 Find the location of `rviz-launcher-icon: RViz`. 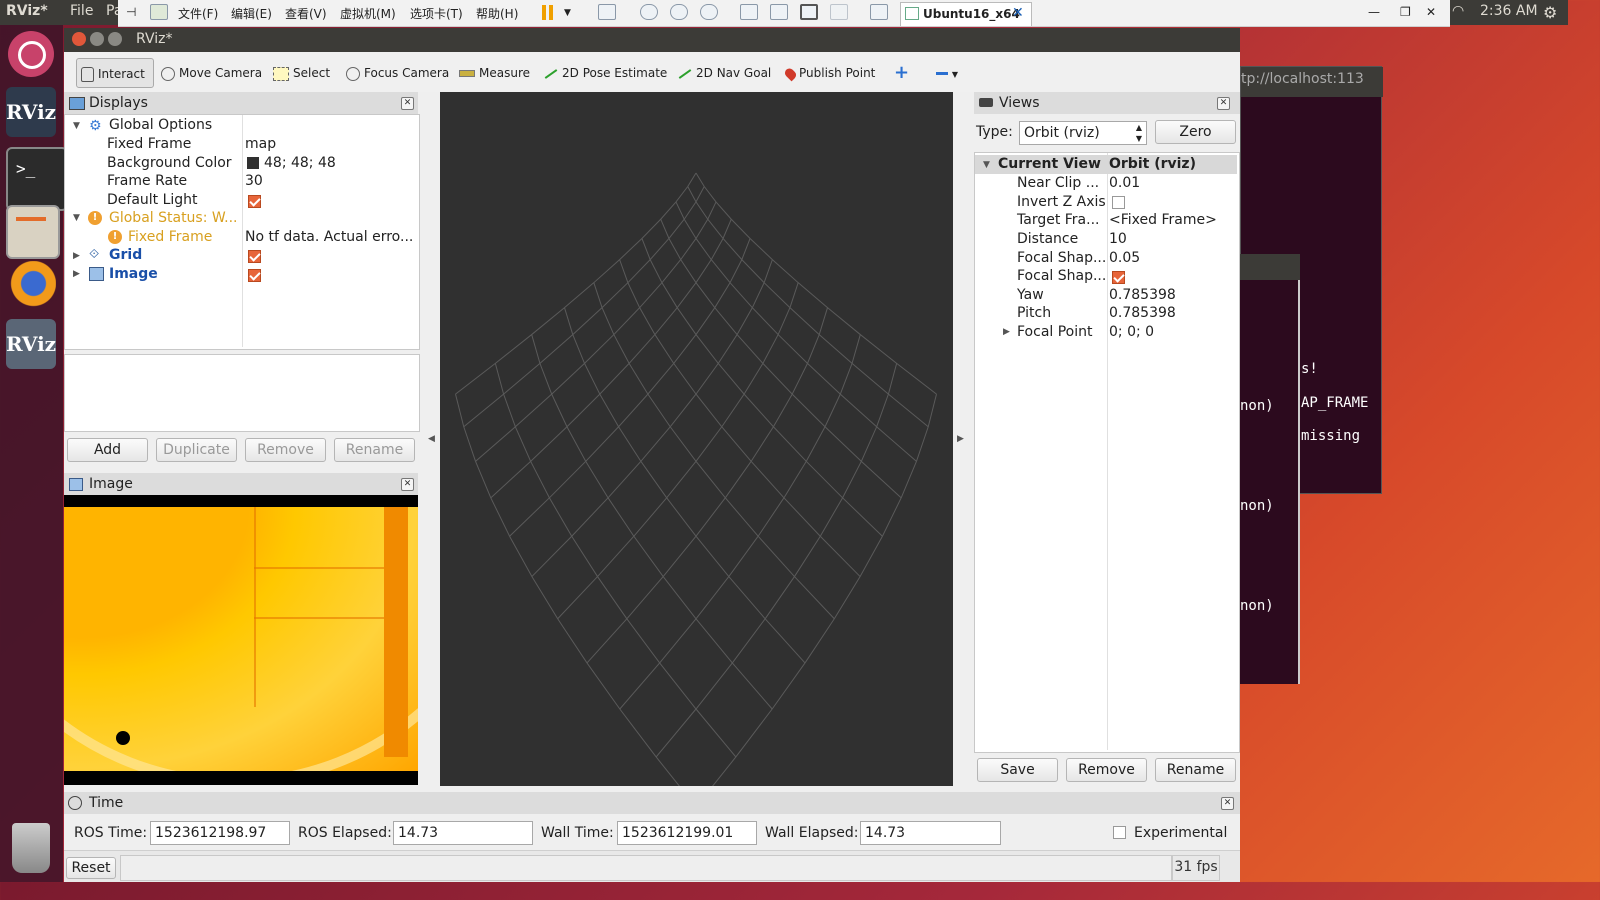

rviz-launcher-icon: RViz is located at coordinates (31, 112).